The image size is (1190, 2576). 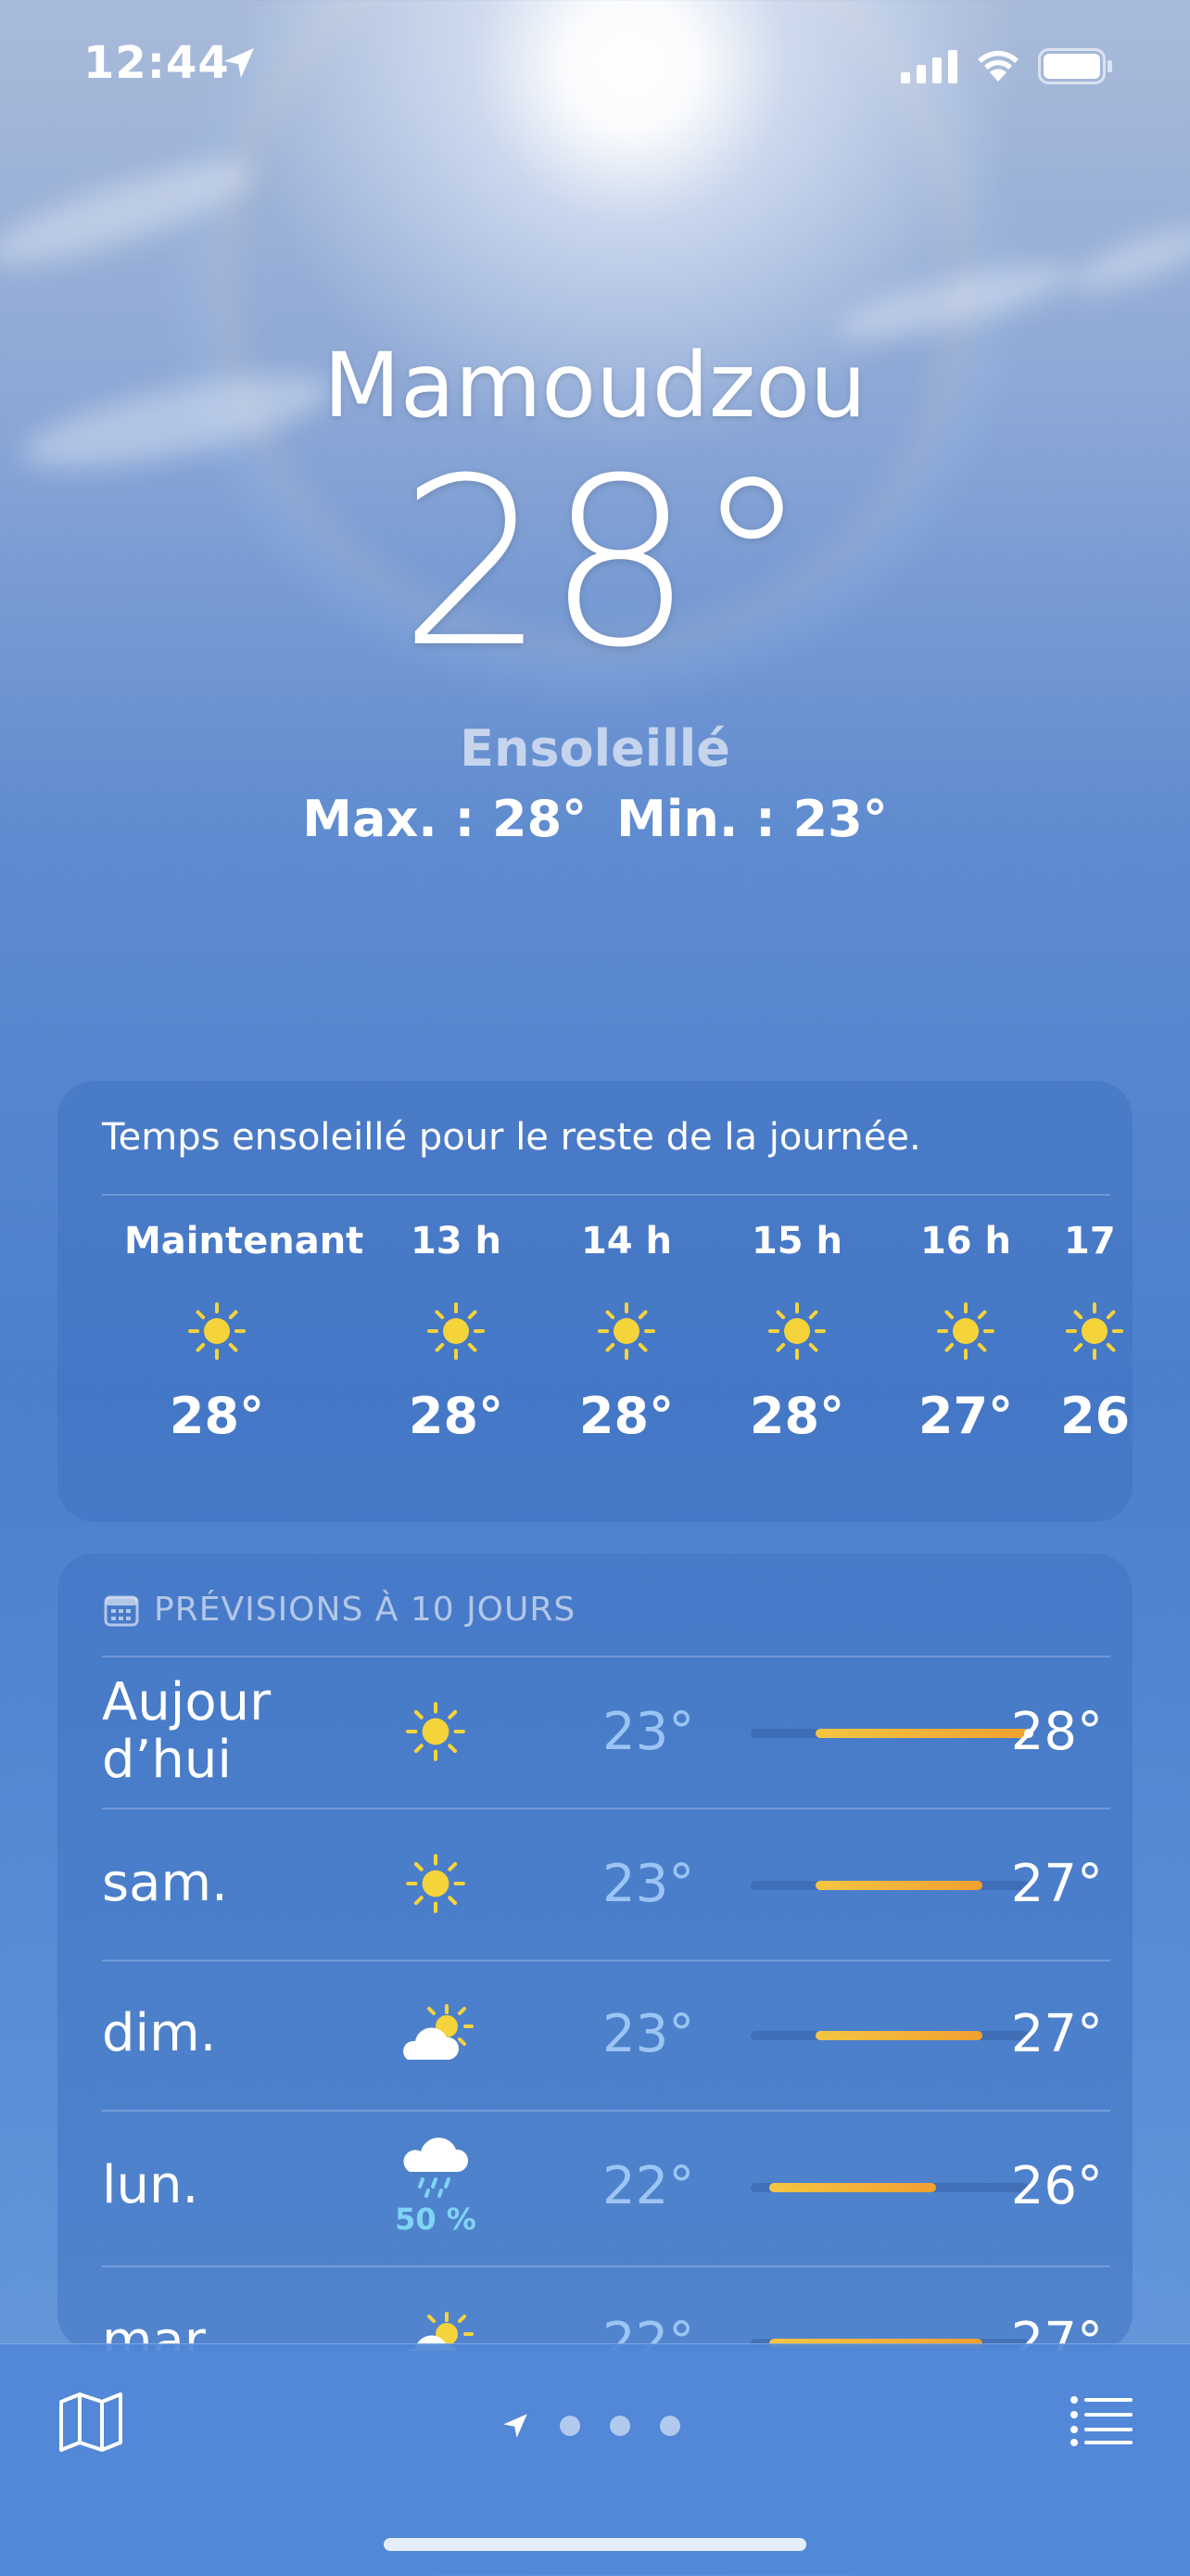 I want to click on hour-temperature: 27°, so click(x=966, y=1416).